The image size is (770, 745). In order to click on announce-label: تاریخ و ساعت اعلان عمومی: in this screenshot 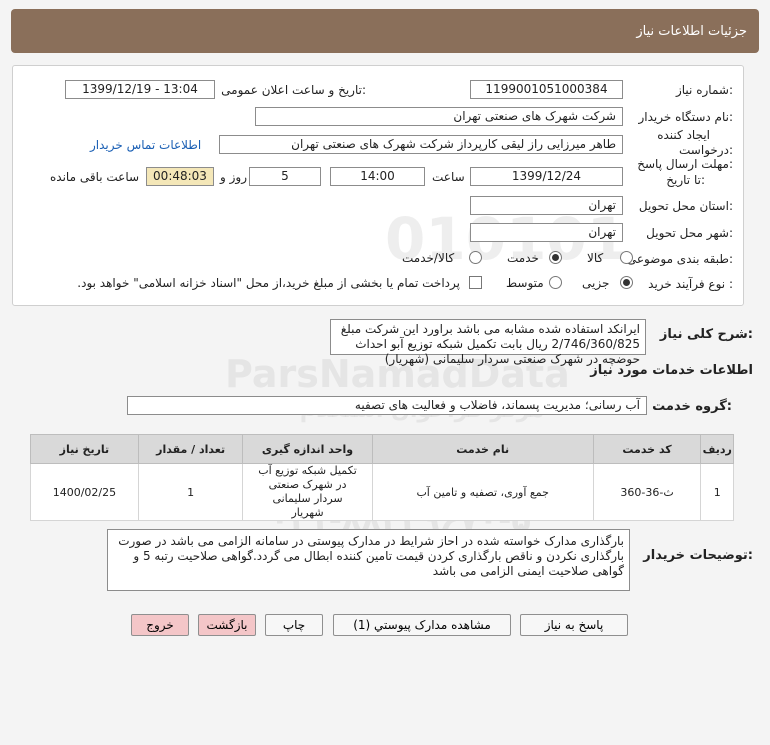, I will do `click(293, 90)`.